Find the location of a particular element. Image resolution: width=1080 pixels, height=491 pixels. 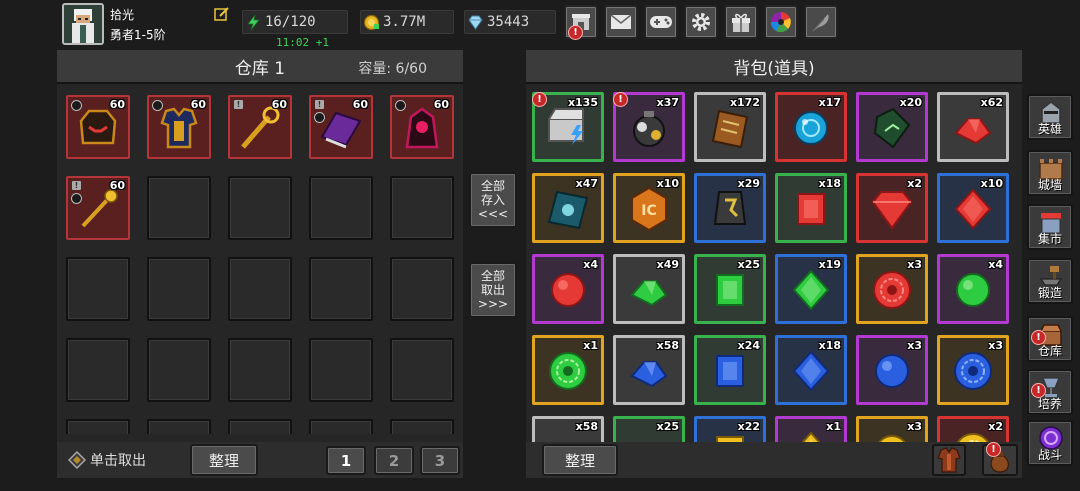

bag-sort-button: 整理 is located at coordinates (580, 460).